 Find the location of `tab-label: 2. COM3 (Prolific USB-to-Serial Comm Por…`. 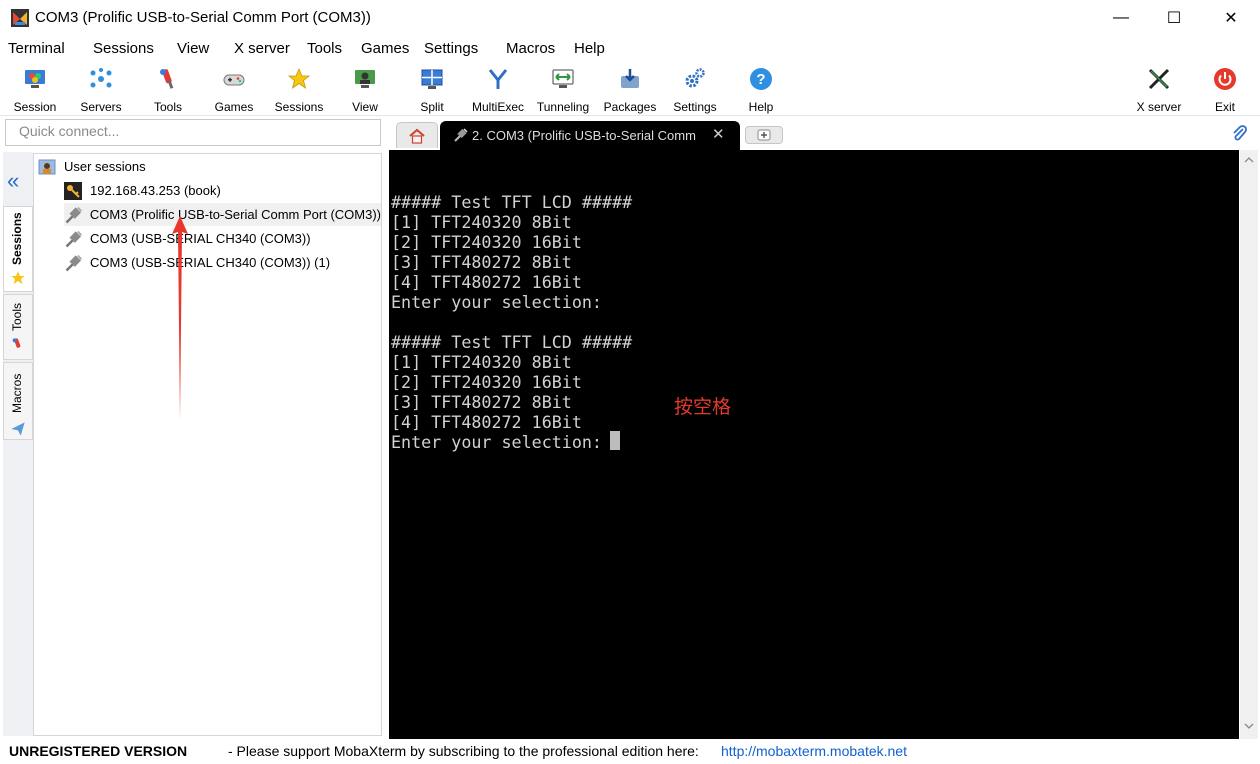

tab-label: 2. COM3 (Prolific USB-to-Serial Comm Por… is located at coordinates (586, 135).